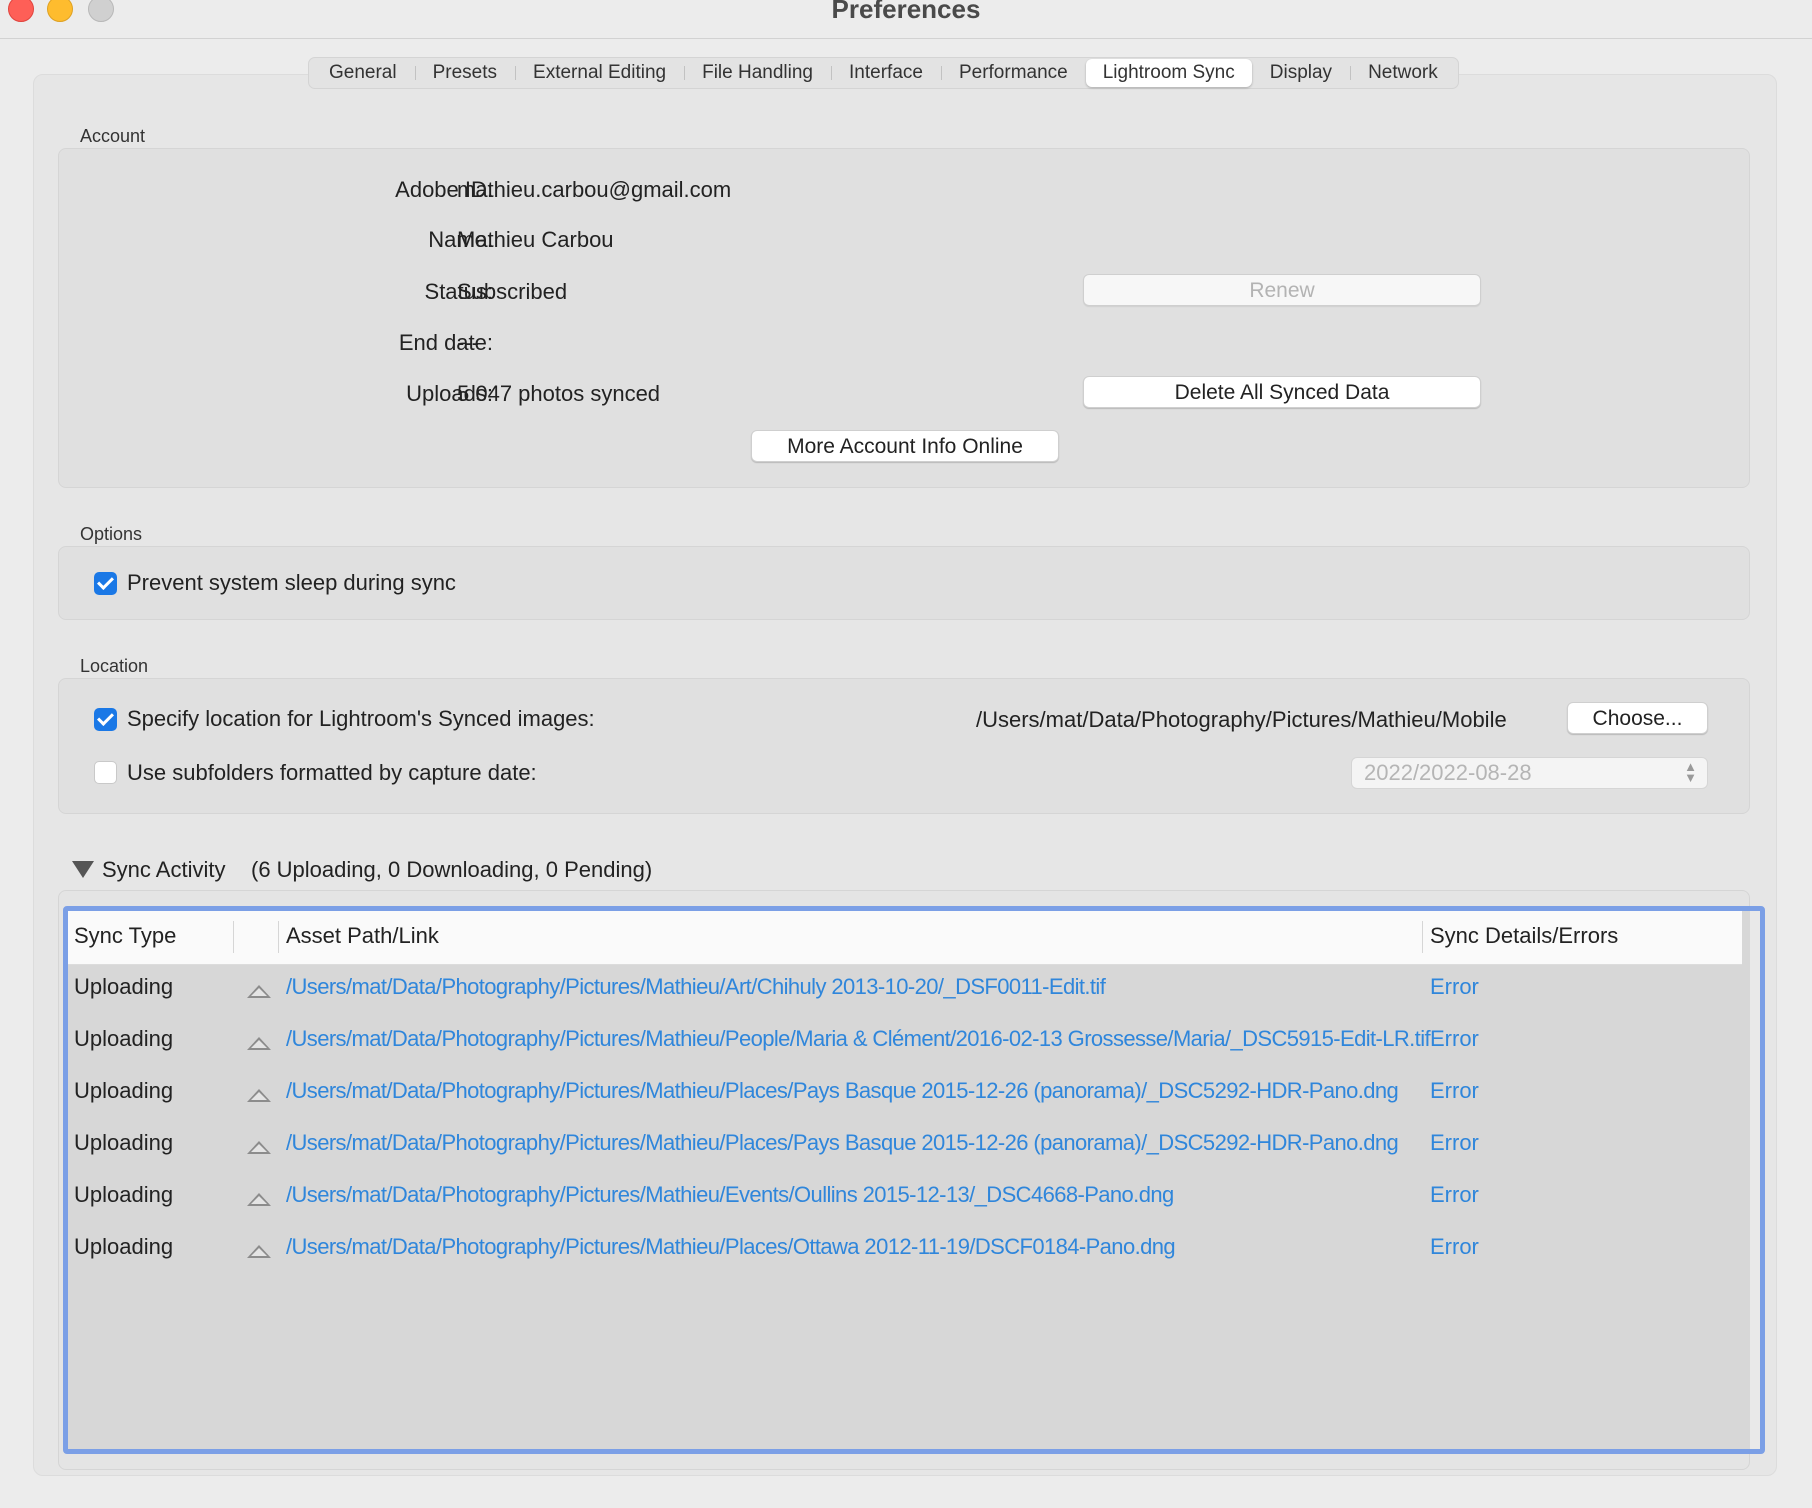  I want to click on status-value: Subscribed, so click(512, 291).